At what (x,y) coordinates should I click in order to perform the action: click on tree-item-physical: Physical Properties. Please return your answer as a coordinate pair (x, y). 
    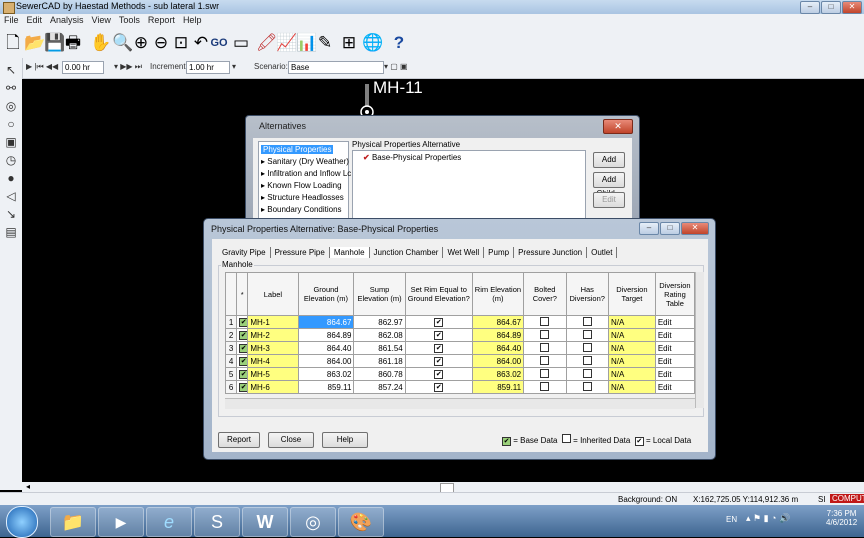
    Looking at the image, I should click on (297, 149).